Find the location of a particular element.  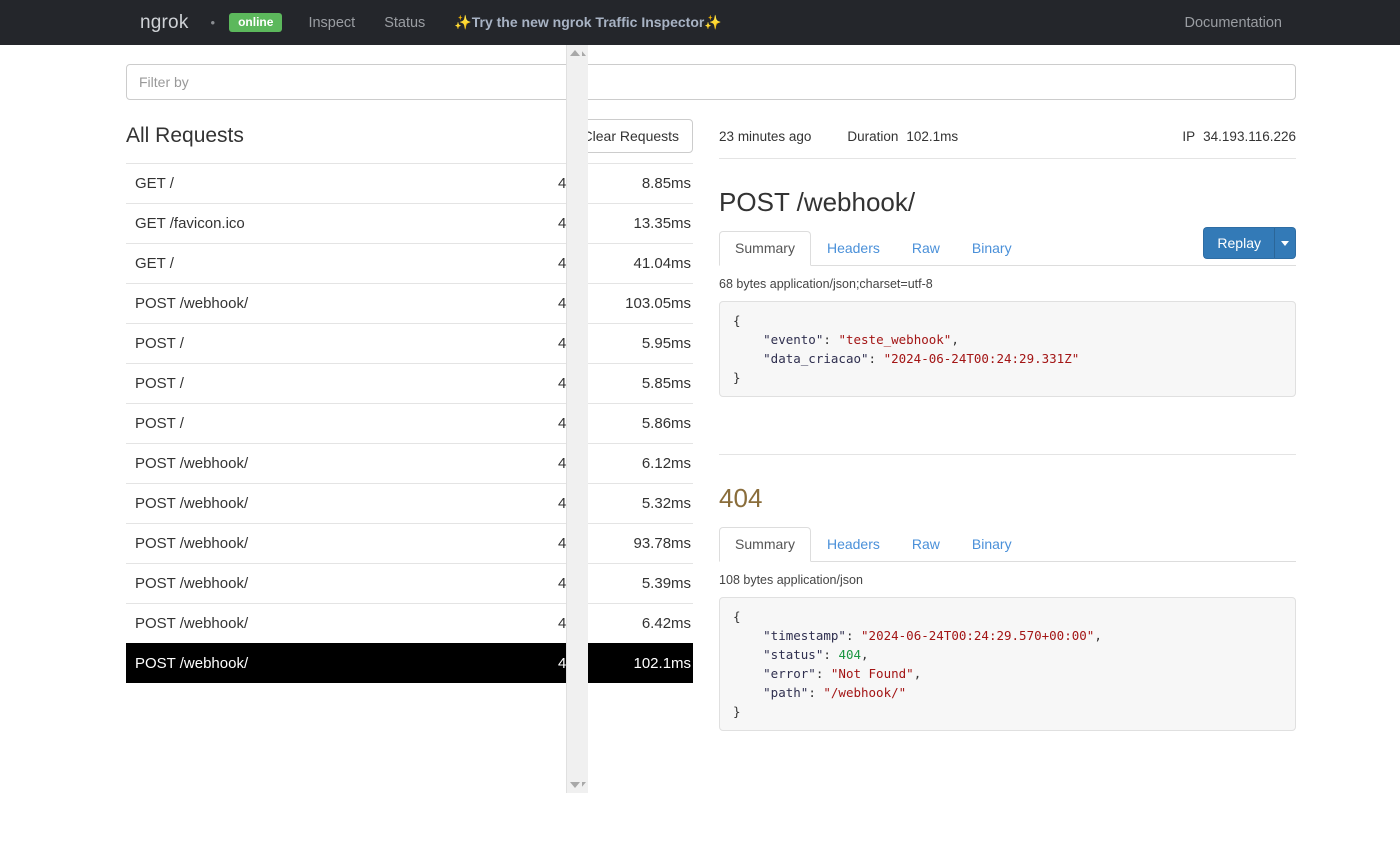

response-content-info: 108 bytes application/json is located at coordinates (791, 580).